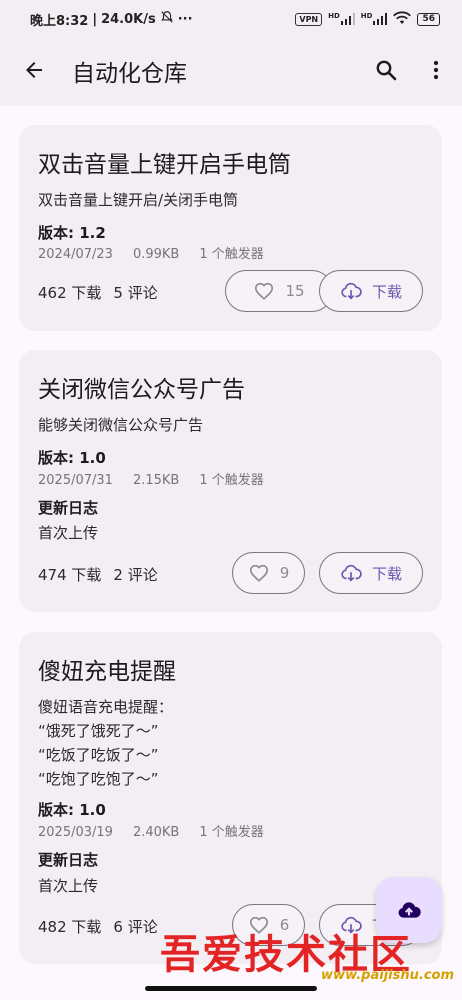 The height and width of the screenshot is (1000, 462). What do you see at coordinates (428, 19) in the screenshot?
I see `battery-indicator: 56` at bounding box center [428, 19].